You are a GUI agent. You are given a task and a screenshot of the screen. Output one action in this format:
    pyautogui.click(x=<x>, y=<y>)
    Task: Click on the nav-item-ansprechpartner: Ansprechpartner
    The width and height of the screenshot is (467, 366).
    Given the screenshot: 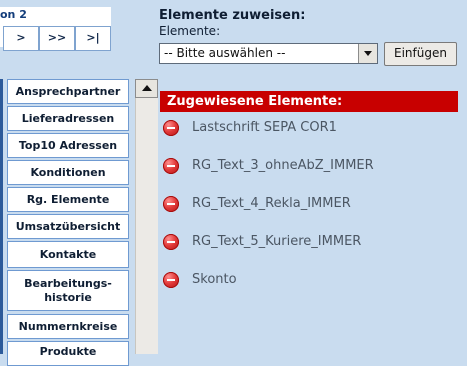 What is the action you would take?
    pyautogui.click(x=68, y=91)
    